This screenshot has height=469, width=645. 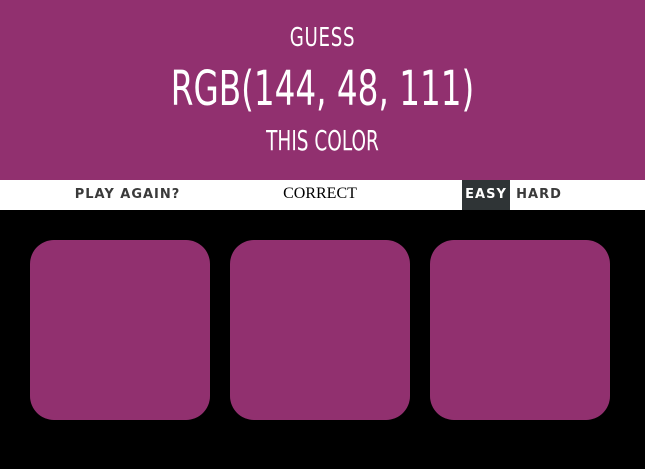 What do you see at coordinates (322, 140) in the screenshot?
I see `this-color-label: THIS COLOR` at bounding box center [322, 140].